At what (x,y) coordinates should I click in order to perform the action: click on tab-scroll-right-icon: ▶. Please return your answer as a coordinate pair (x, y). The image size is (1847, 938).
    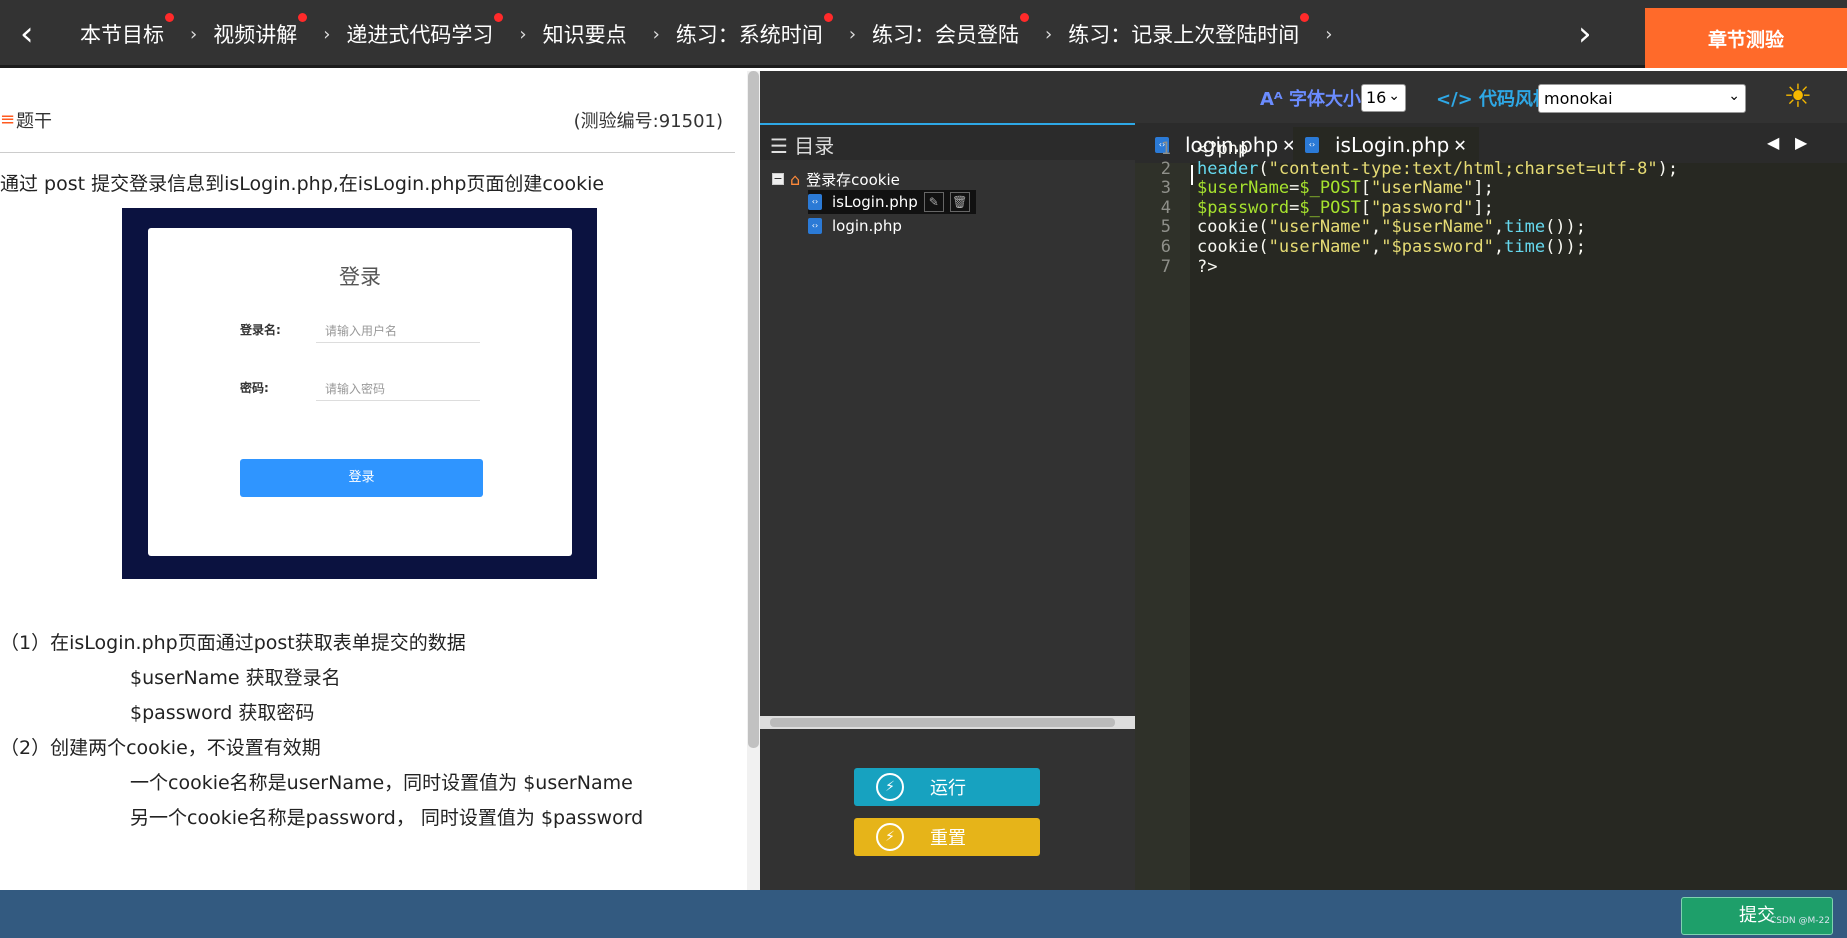
    Looking at the image, I should click on (1801, 142).